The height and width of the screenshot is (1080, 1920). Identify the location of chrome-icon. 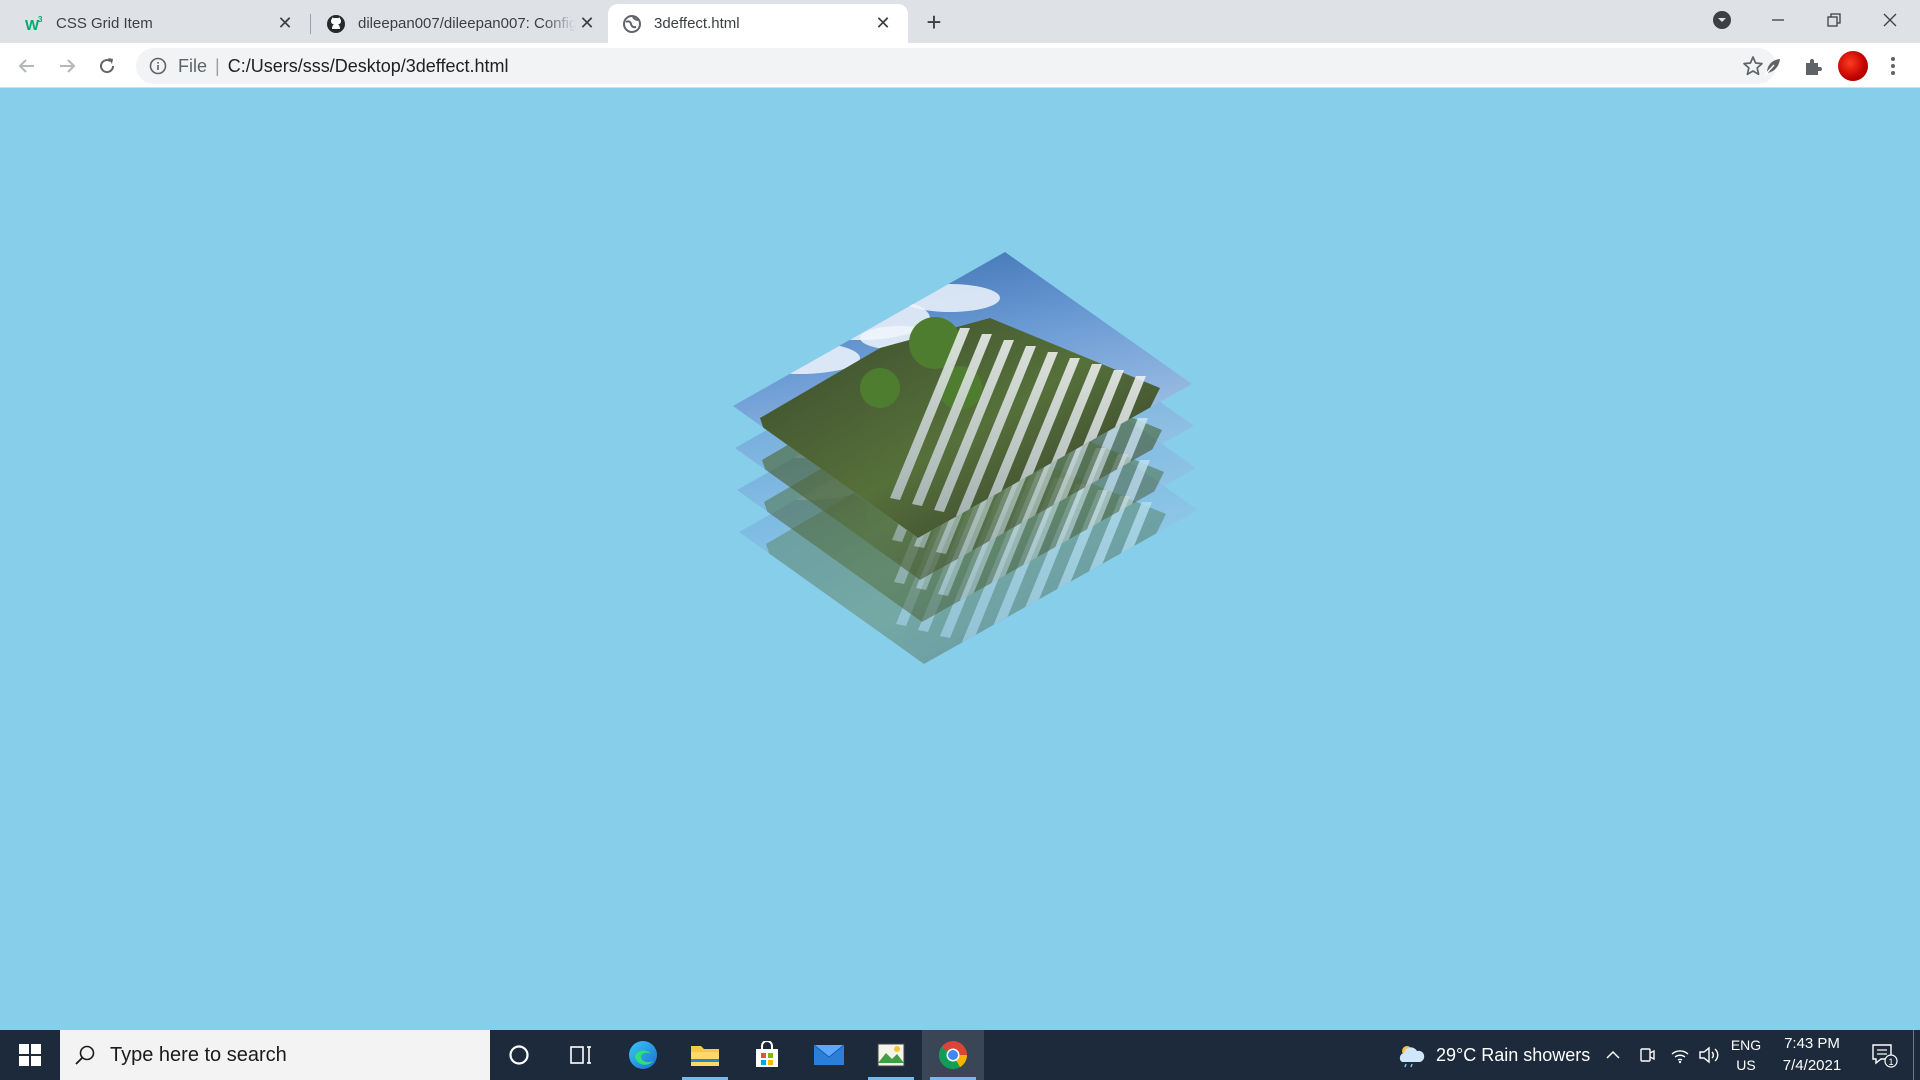
(953, 1055).